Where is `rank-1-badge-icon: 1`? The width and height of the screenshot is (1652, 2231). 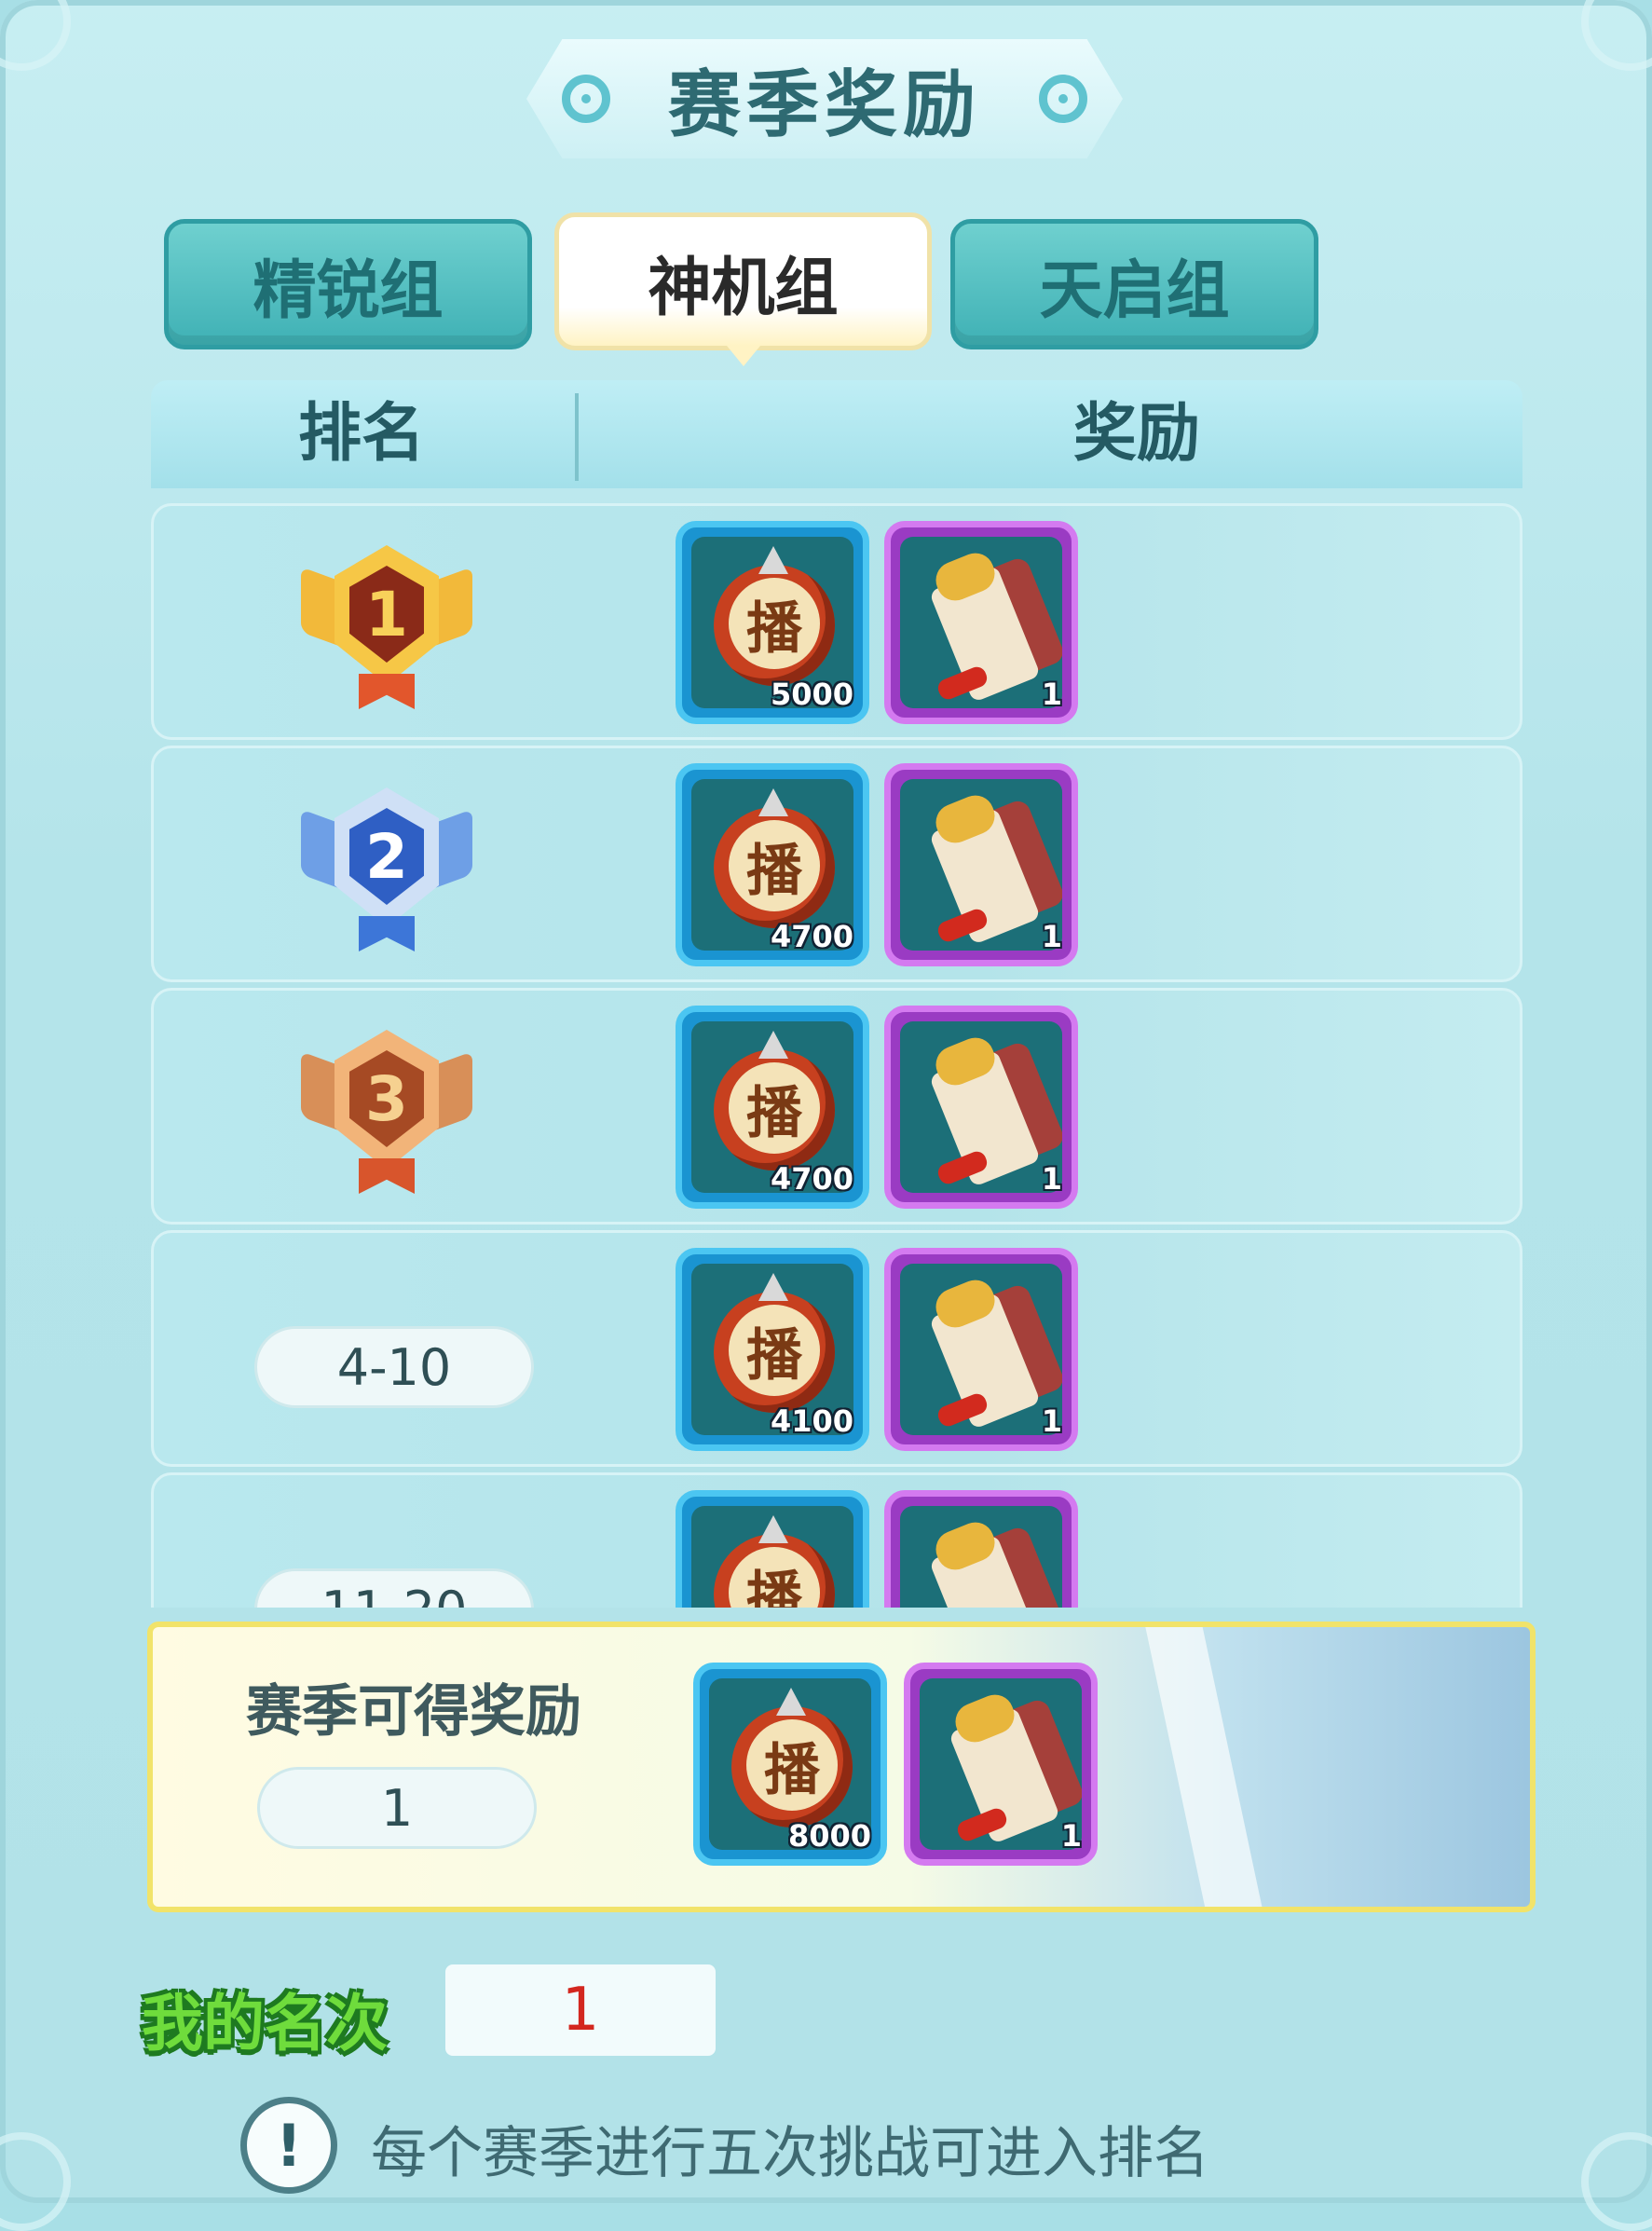
rank-1-badge-icon: 1 is located at coordinates (387, 622).